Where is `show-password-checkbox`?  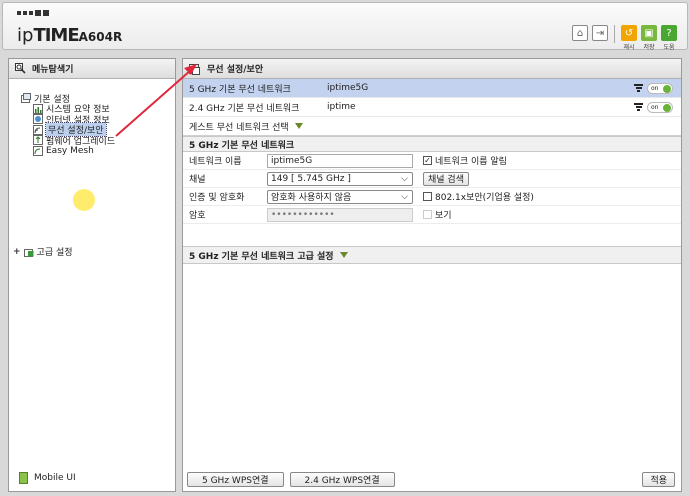 show-password-checkbox is located at coordinates (427, 214).